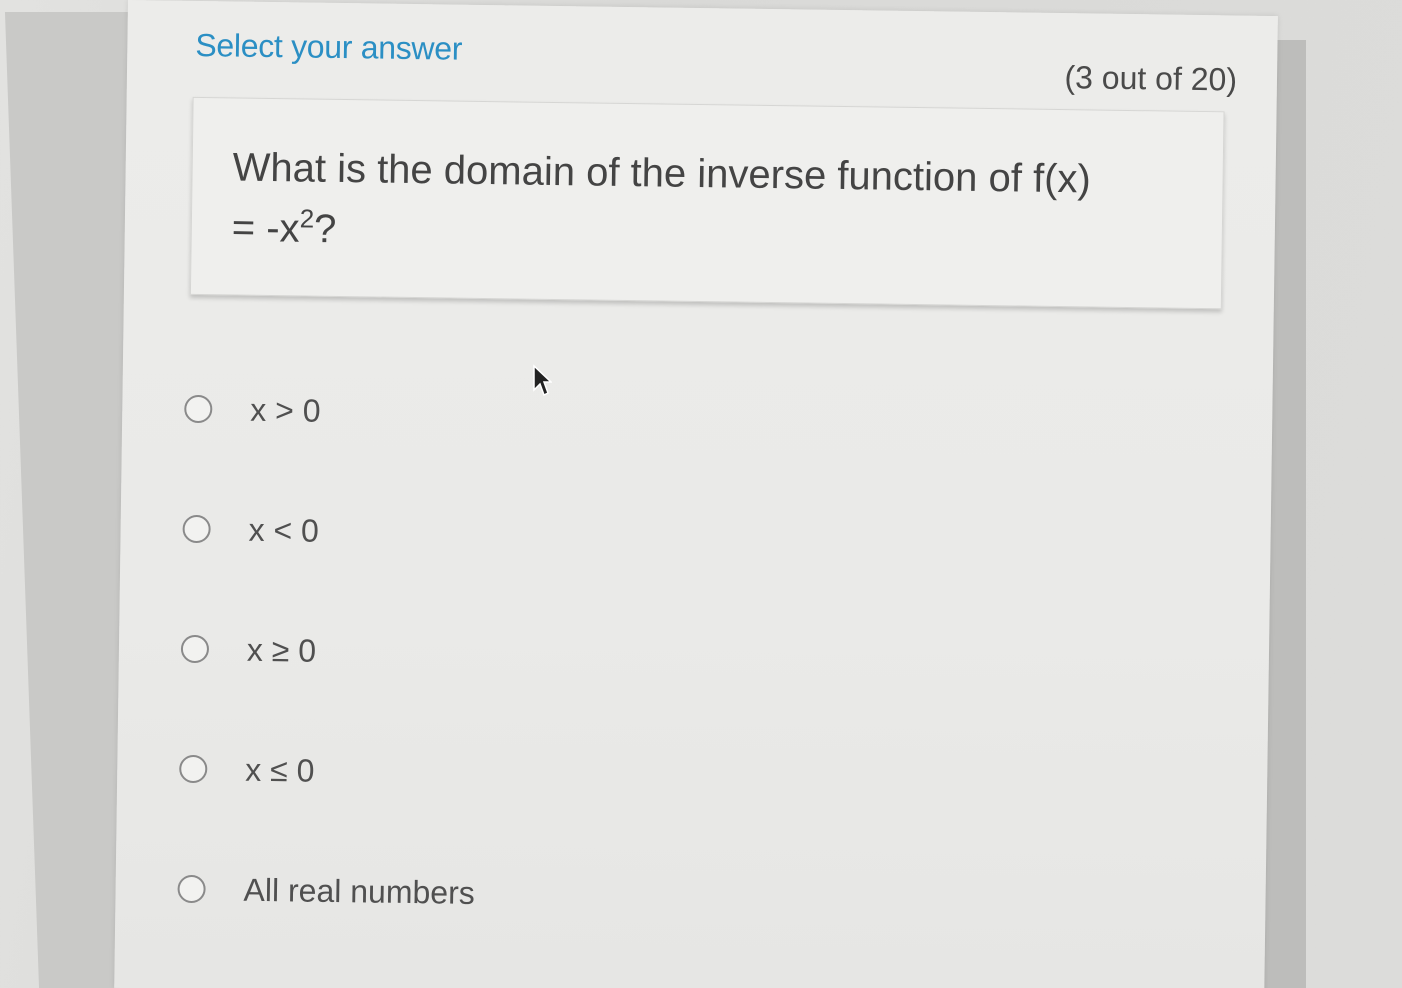 This screenshot has width=1402, height=988. I want to click on answer-option: x ≤ 0, so click(529, 774).